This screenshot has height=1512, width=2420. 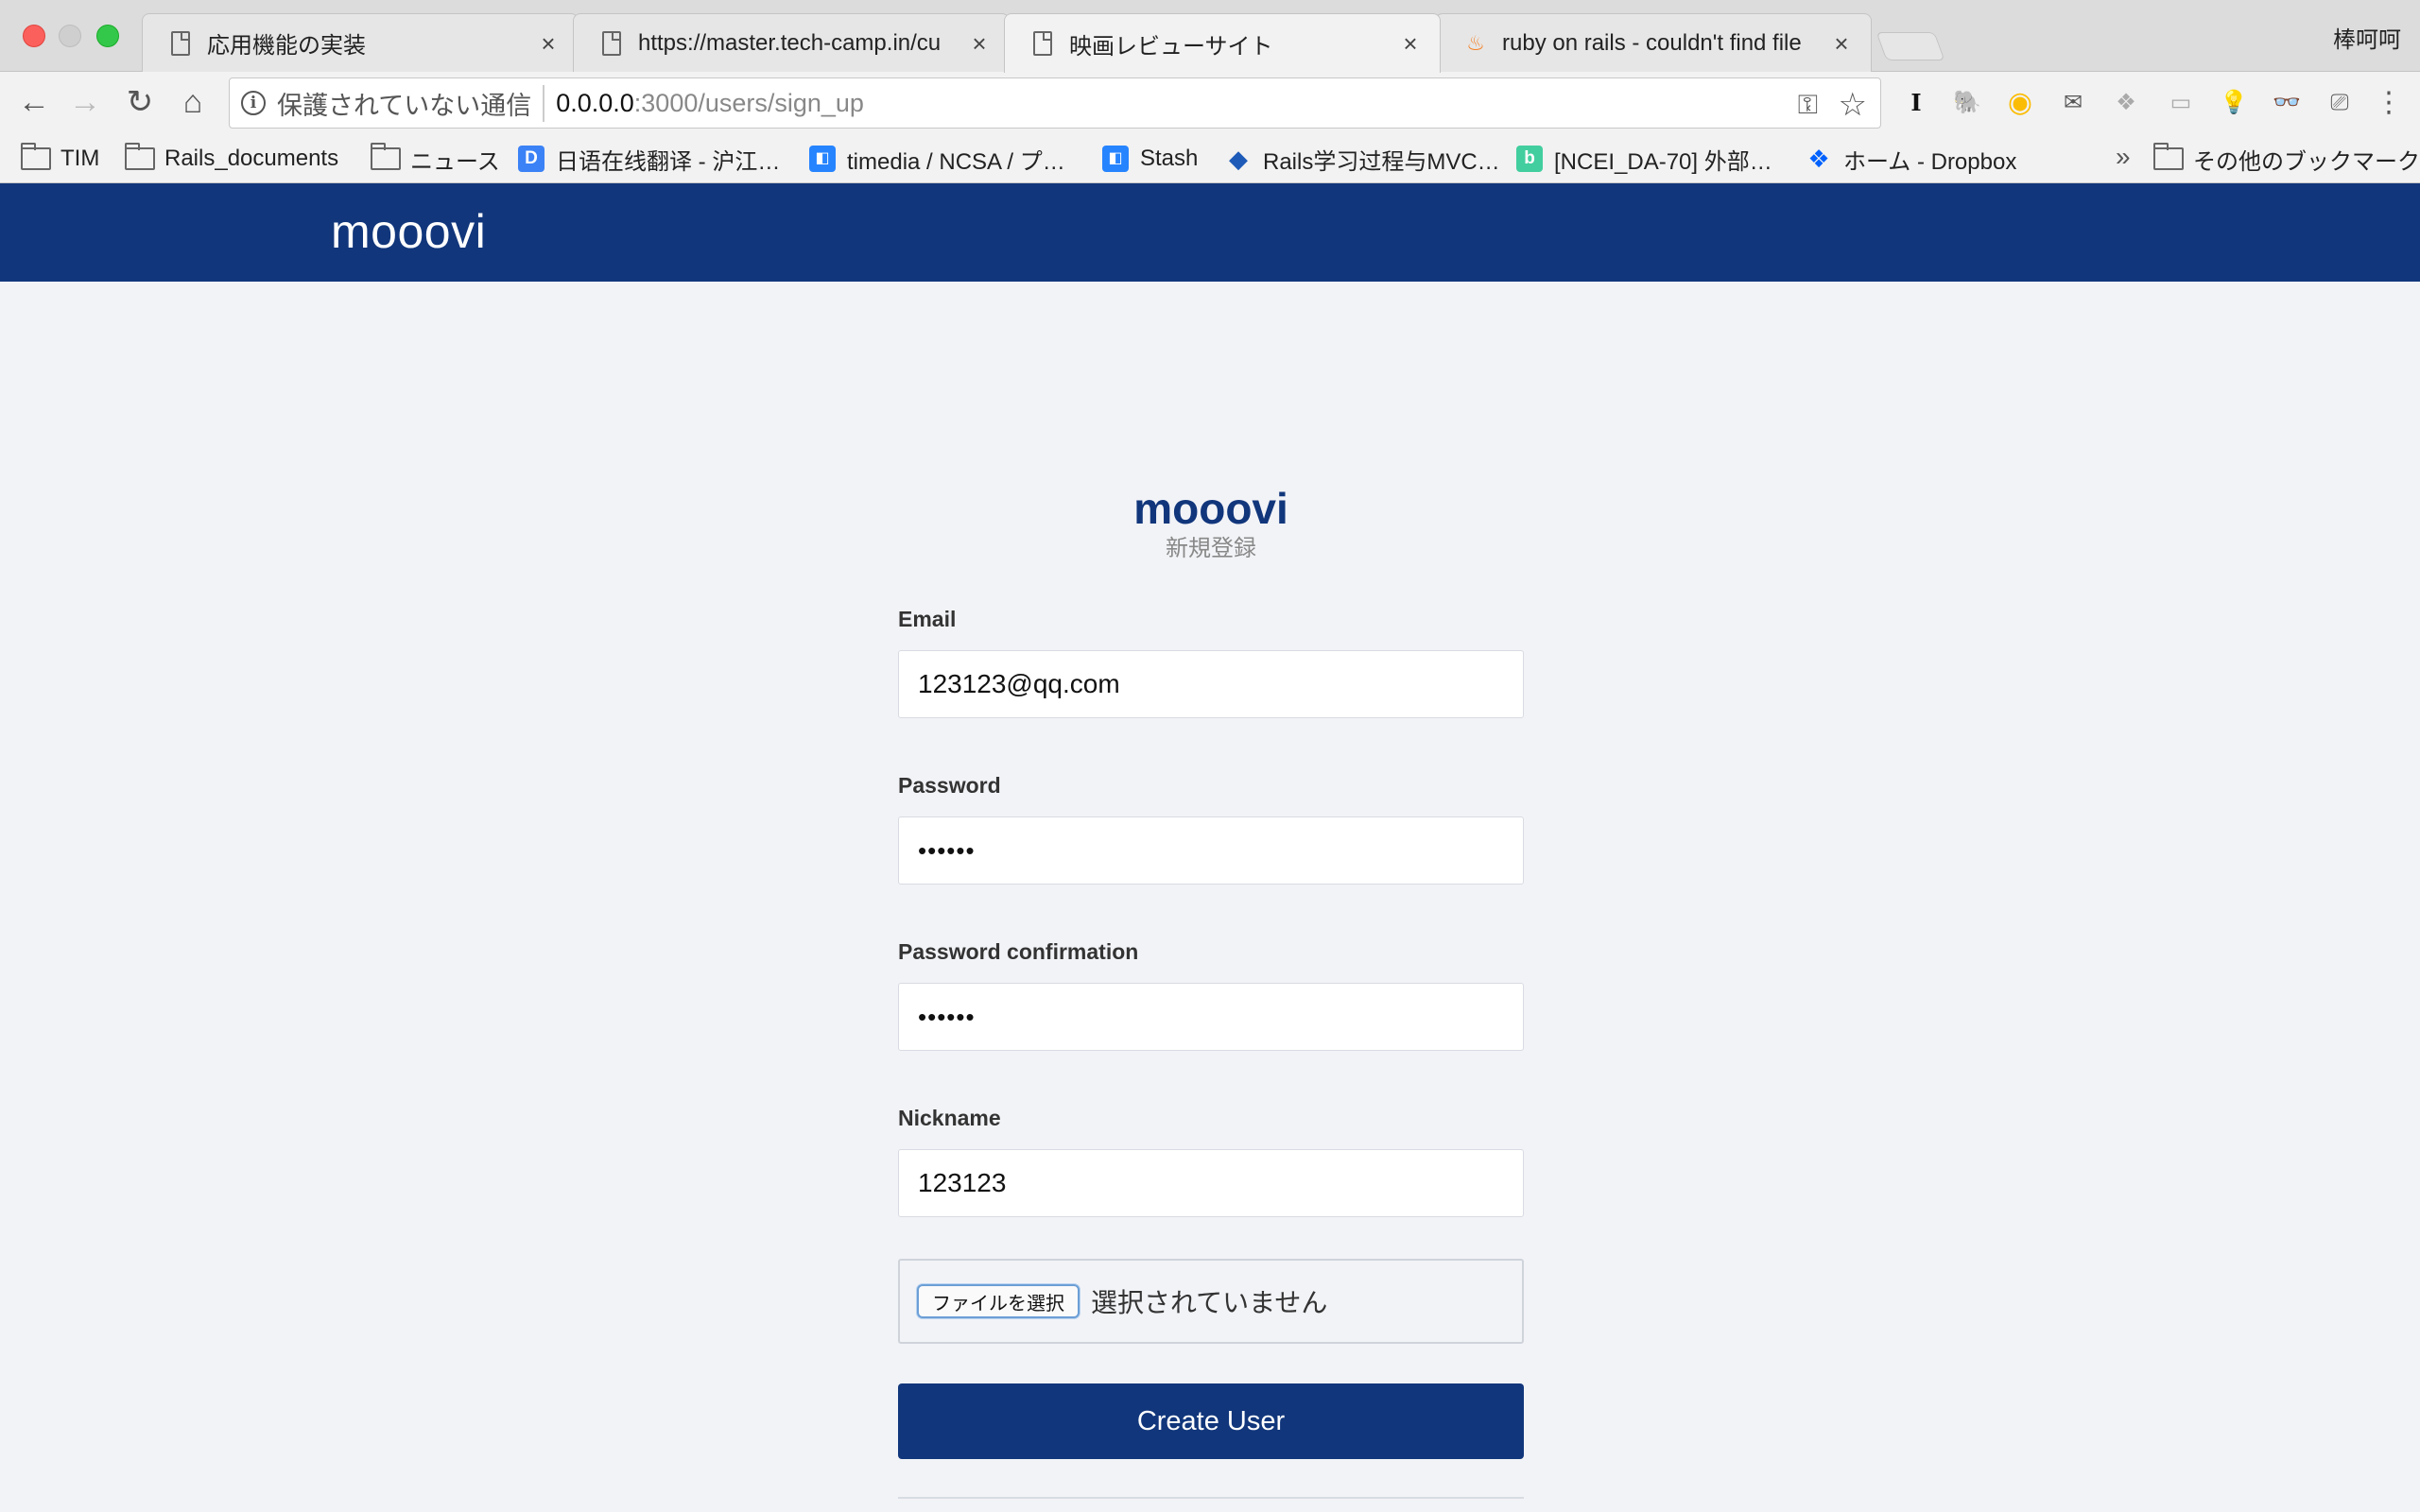 What do you see at coordinates (34, 102) in the screenshot?
I see `back-arrow-icon: ←` at bounding box center [34, 102].